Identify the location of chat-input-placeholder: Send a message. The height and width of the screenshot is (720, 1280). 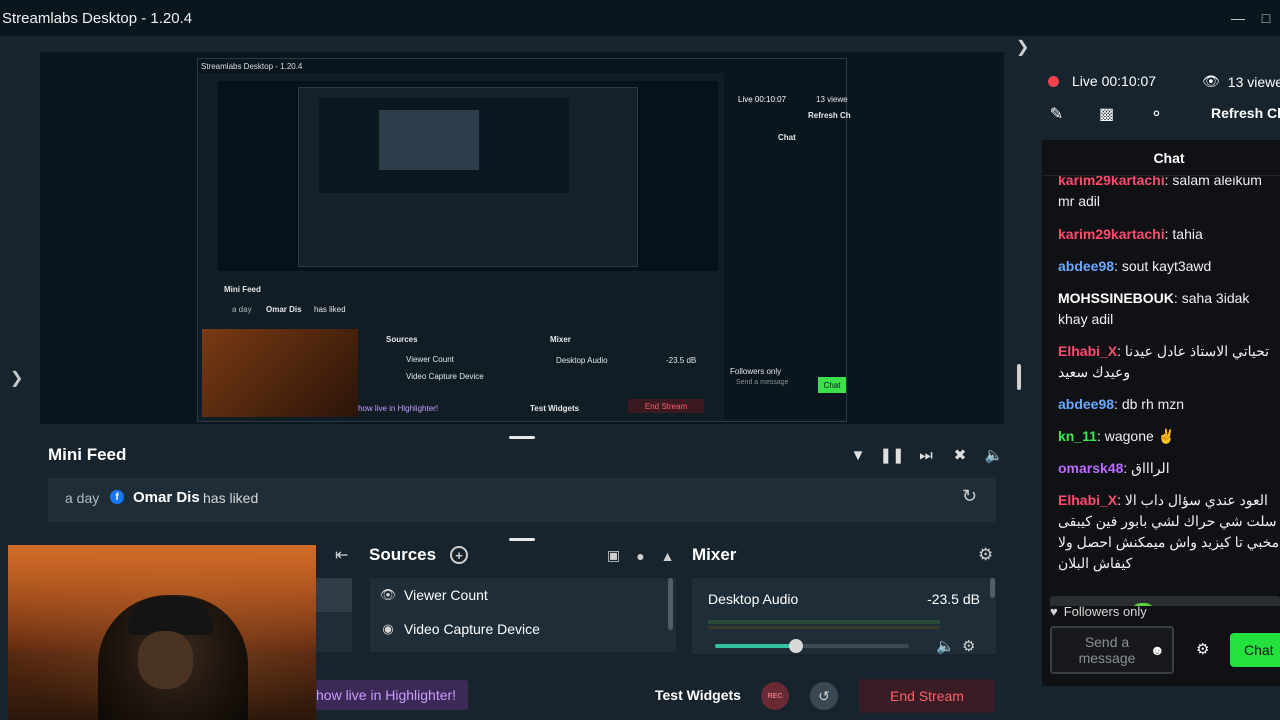
(1107, 650).